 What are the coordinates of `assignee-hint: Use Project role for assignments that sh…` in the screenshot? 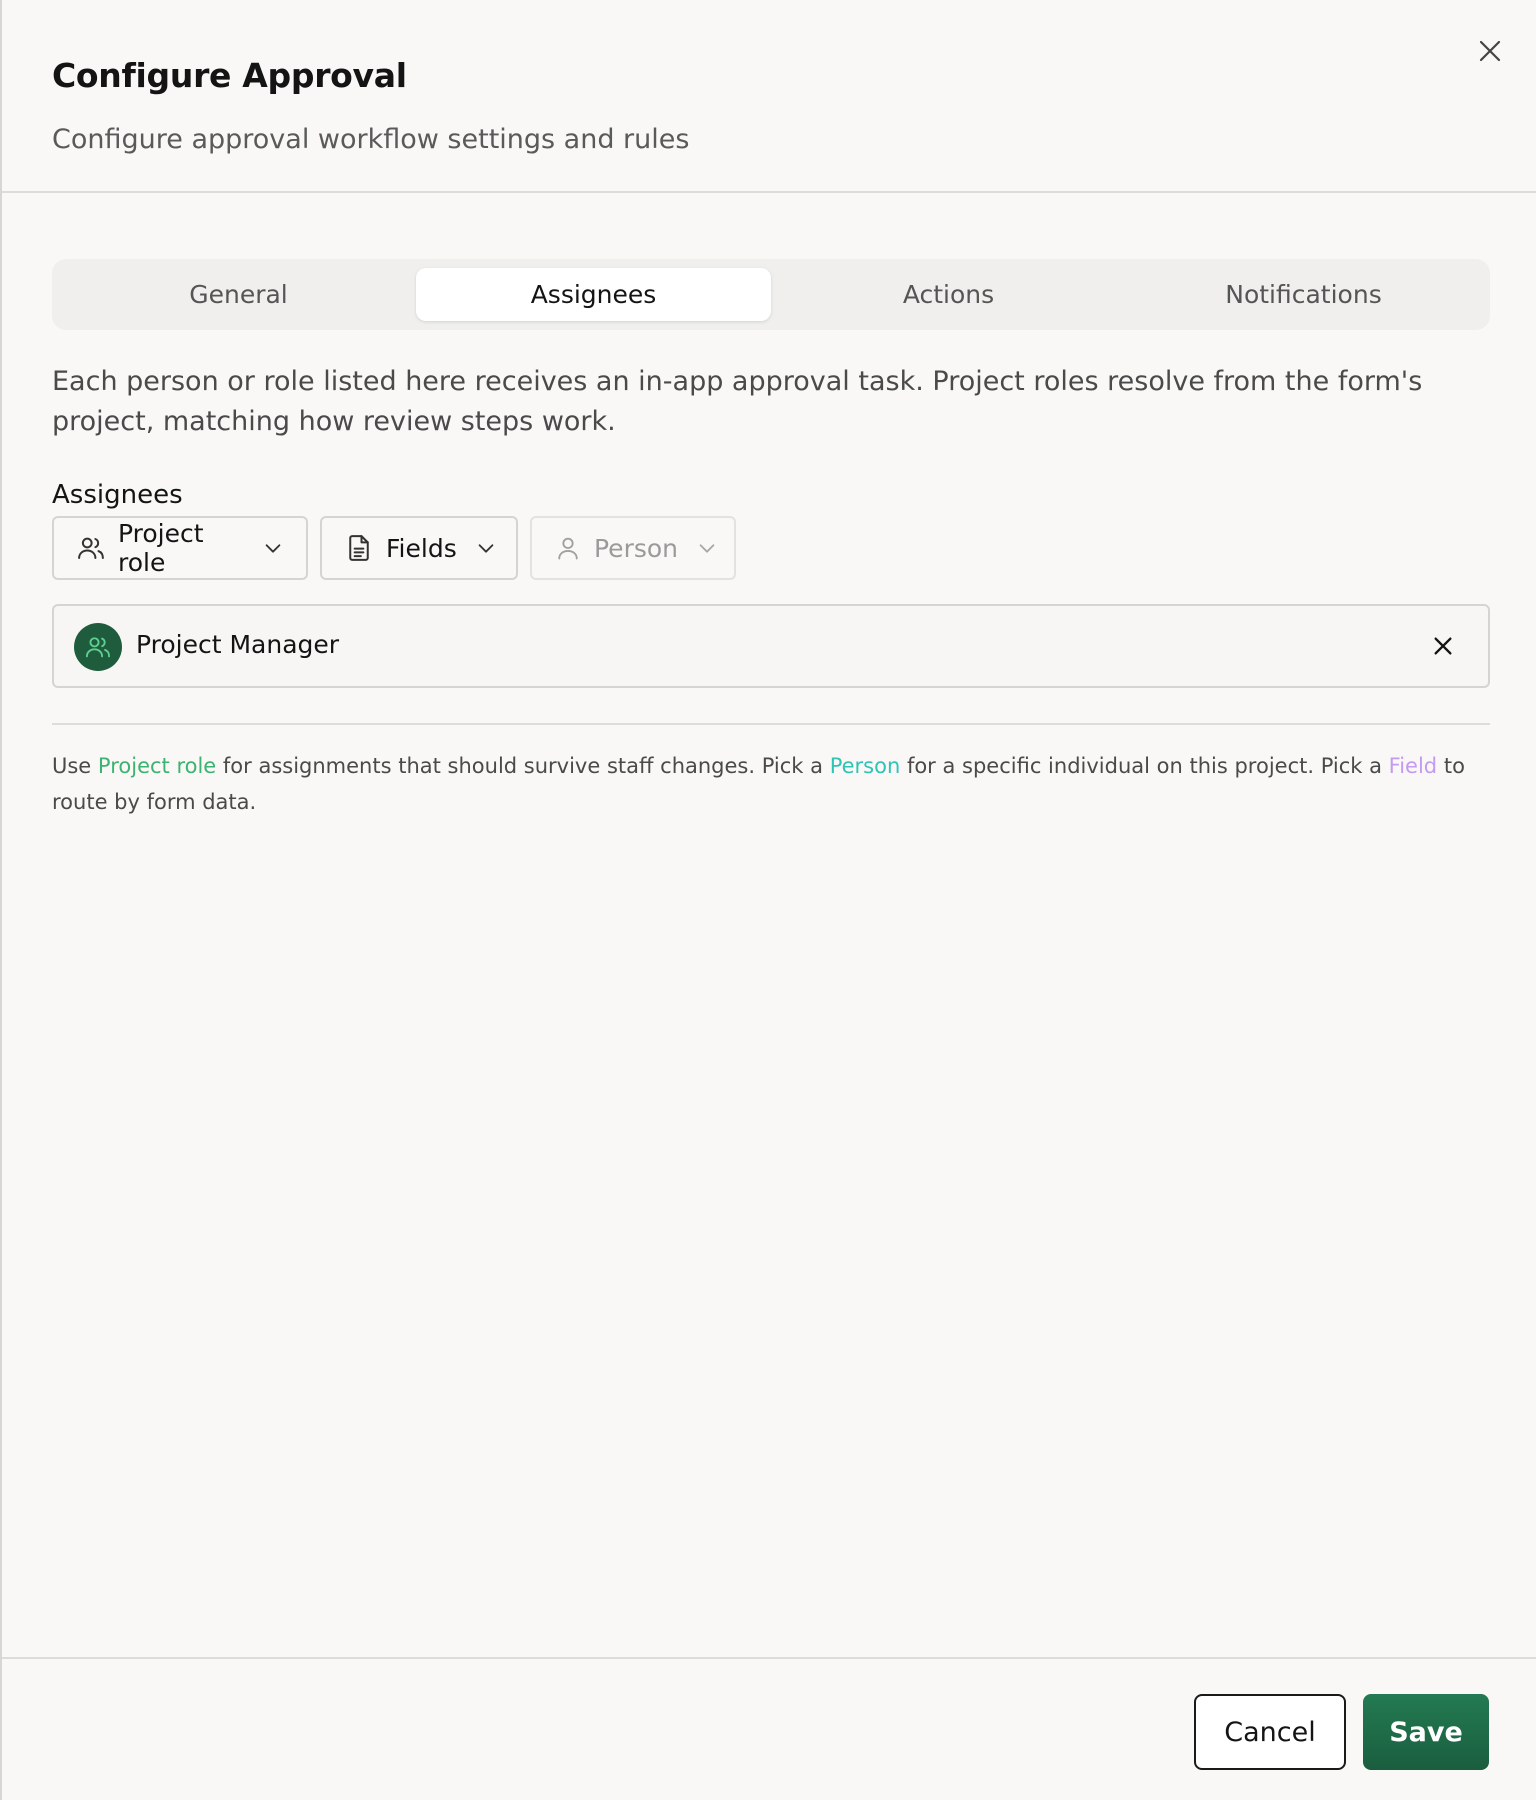 It's located at (772, 784).